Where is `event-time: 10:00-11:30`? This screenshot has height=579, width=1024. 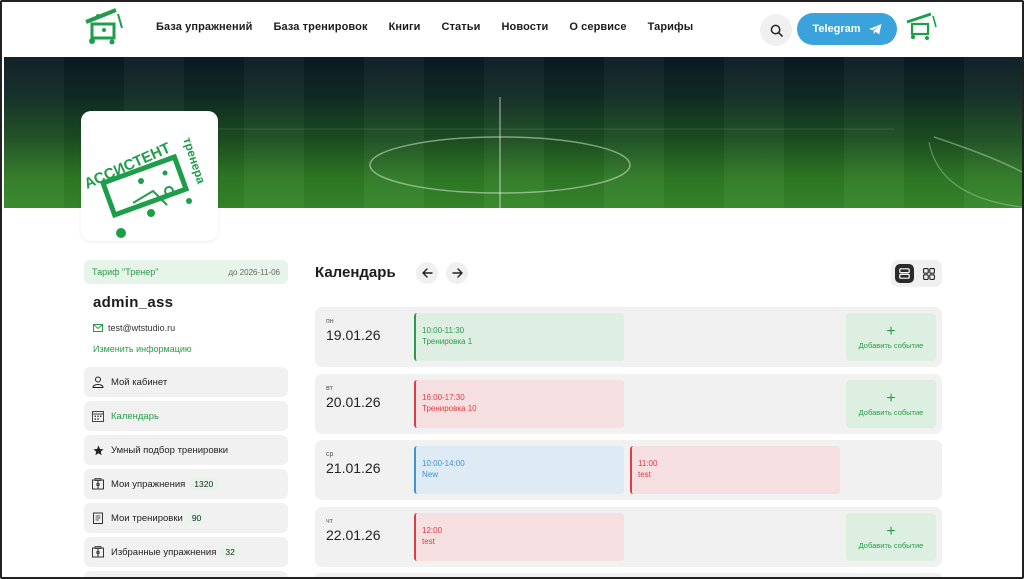
event-time: 10:00-11:30 is located at coordinates (443, 330).